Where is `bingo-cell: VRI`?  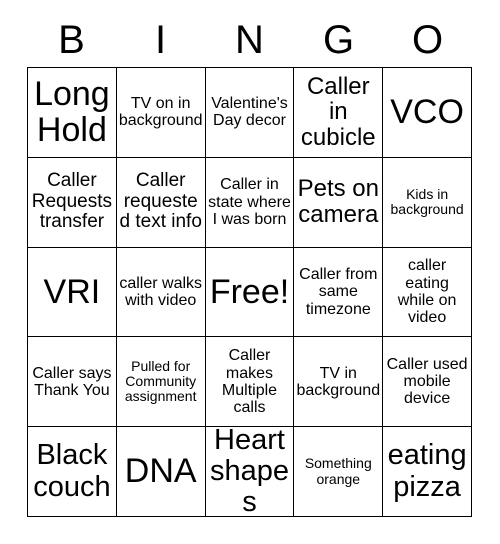
bingo-cell: VRI is located at coordinates (72, 292).